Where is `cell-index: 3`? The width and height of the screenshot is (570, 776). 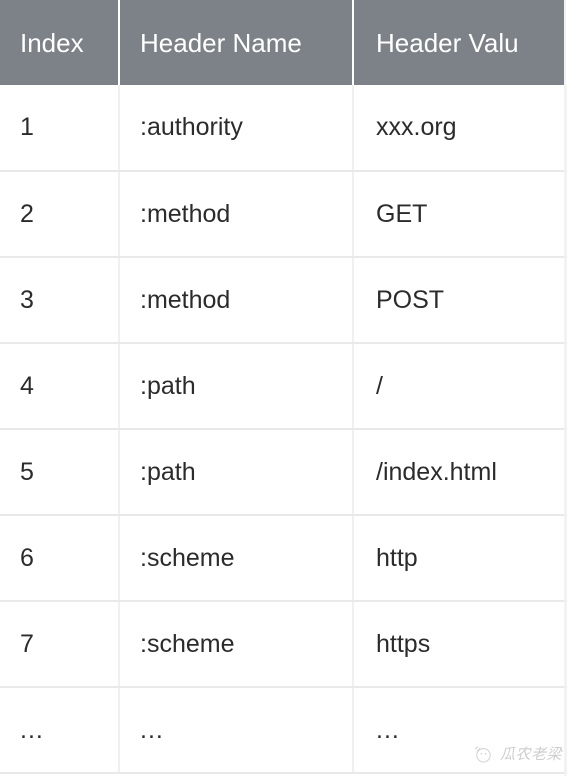
cell-index: 3 is located at coordinates (60, 300).